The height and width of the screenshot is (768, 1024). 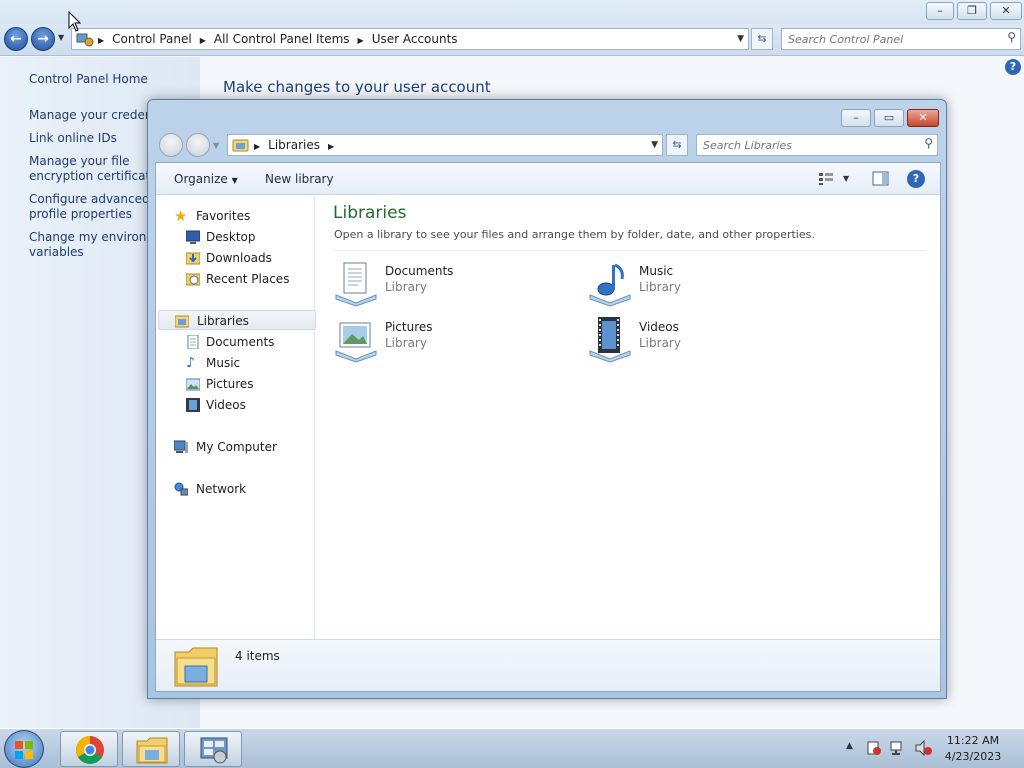 I want to click on control-panel-home-link: Control Panel Home, so click(x=88, y=79).